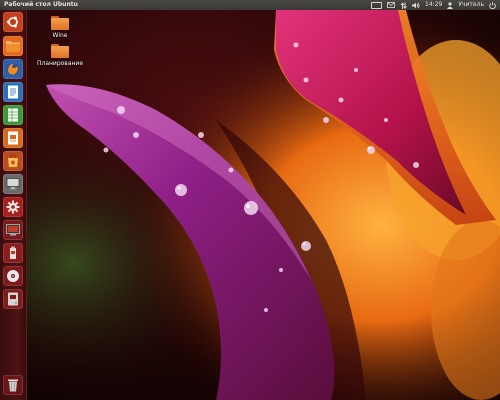 This screenshot has height=400, width=500. I want to click on launcher-item-screen, so click(13, 230).